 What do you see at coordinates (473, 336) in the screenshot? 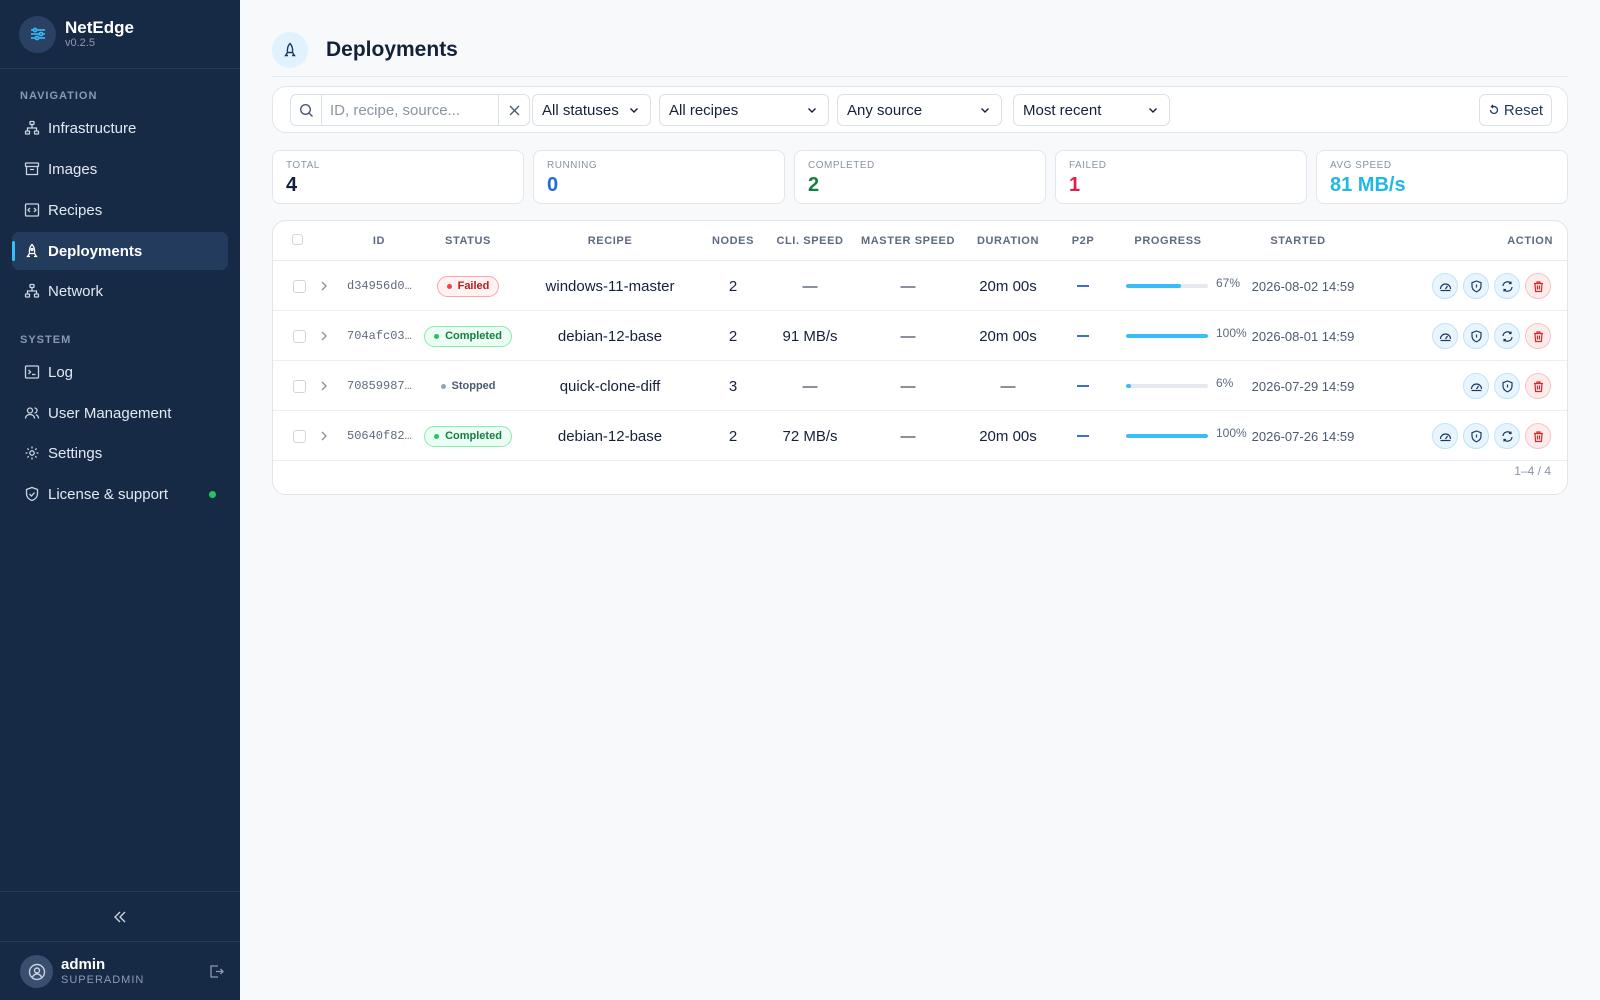
I see `status-badge-label: Completed` at bounding box center [473, 336].